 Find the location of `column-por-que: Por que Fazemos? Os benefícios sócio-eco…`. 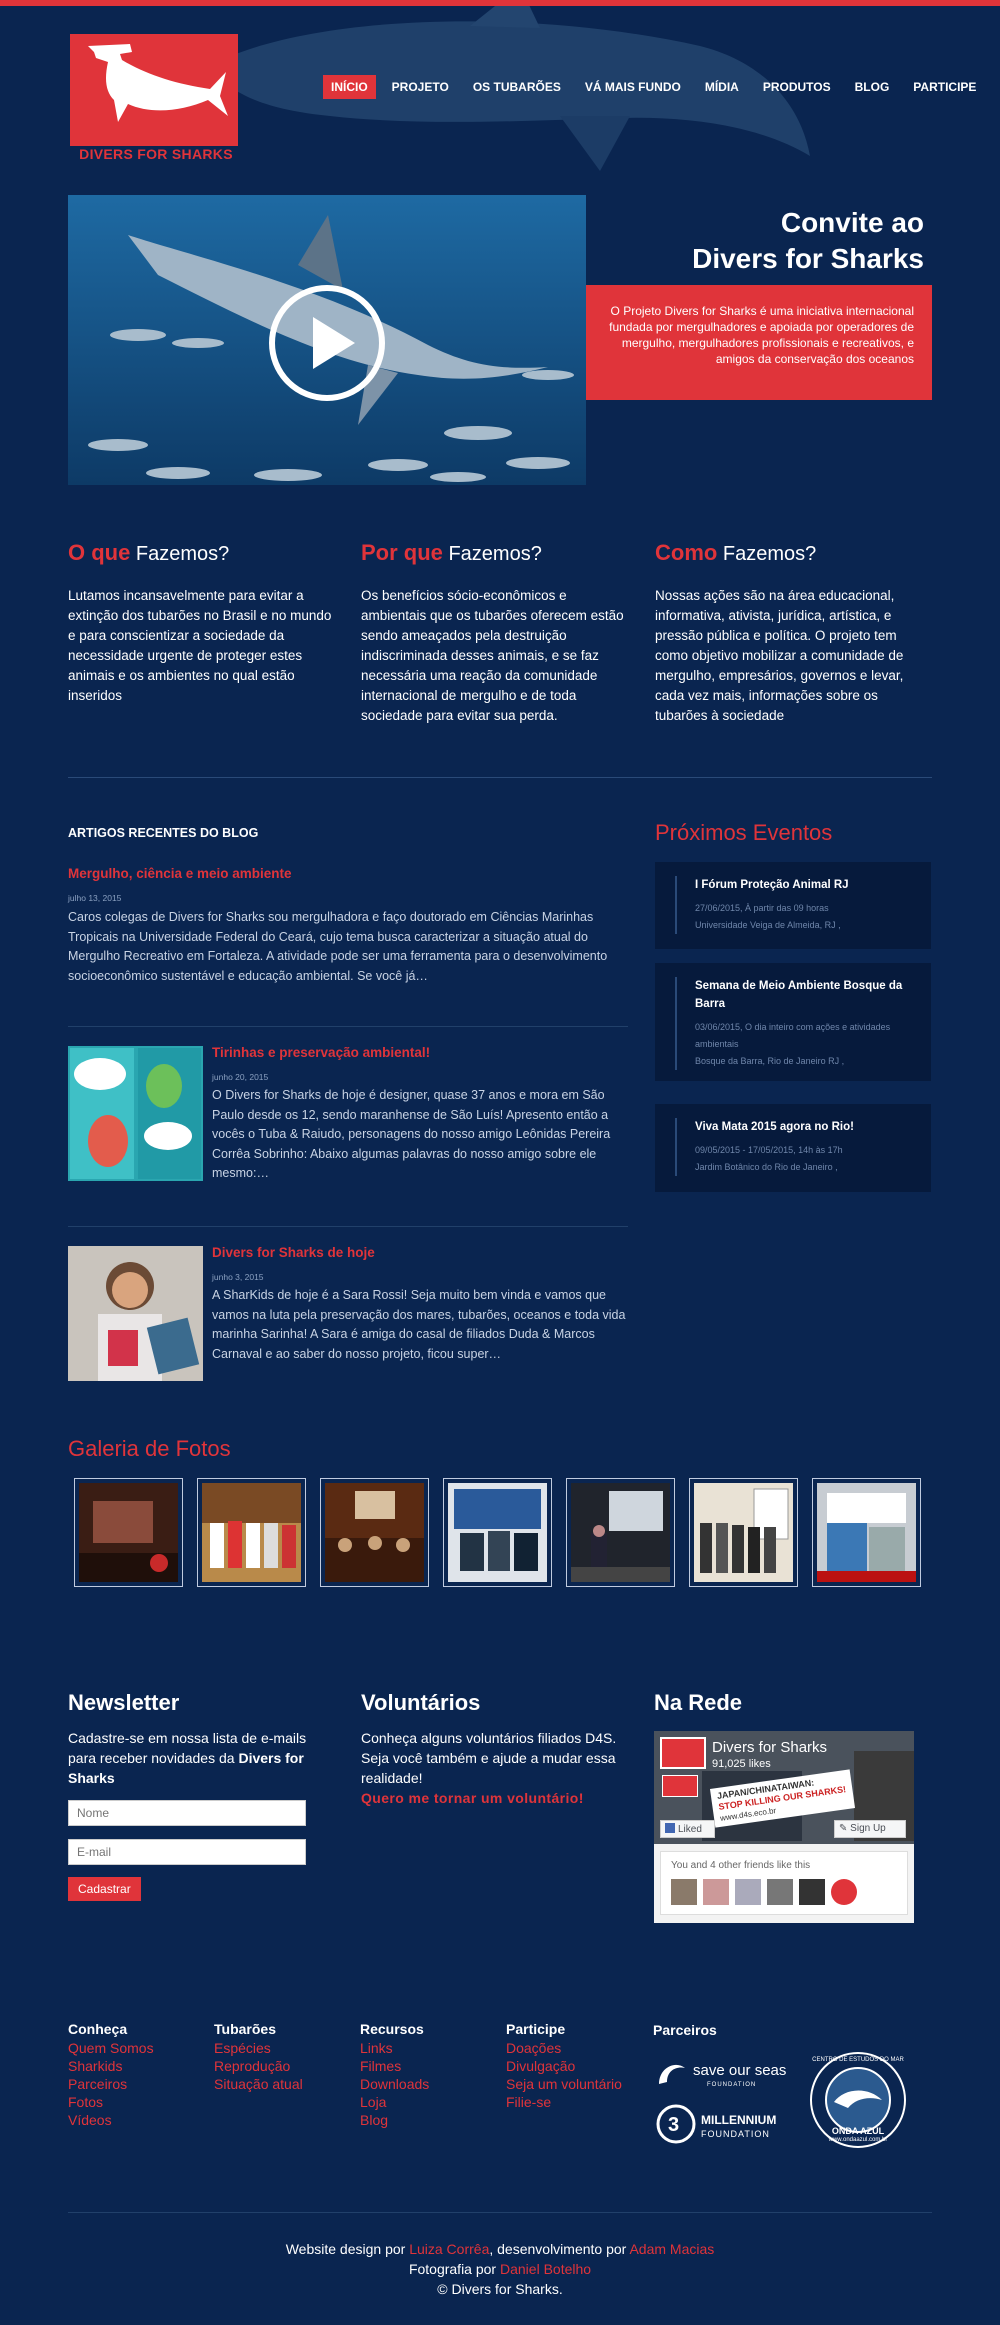

column-por-que: Por que Fazemos? Os benefícios sócio-eco… is located at coordinates (496, 633).